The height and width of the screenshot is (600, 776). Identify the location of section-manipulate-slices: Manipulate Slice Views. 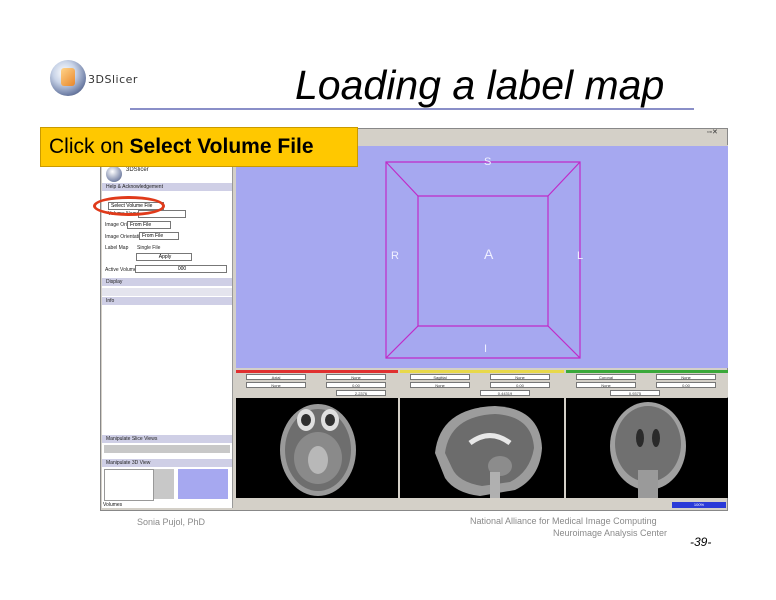
(167, 439).